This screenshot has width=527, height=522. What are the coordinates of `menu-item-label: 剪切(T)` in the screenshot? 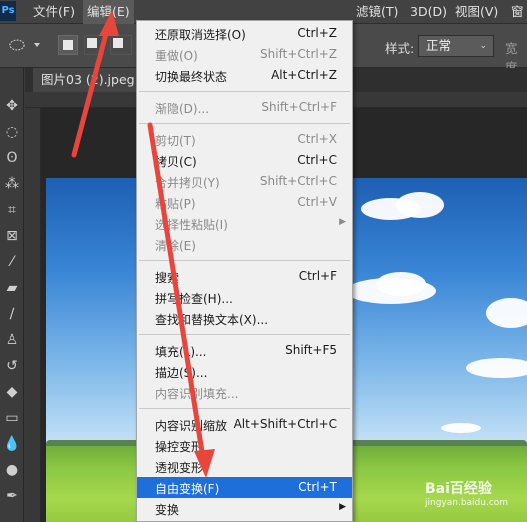 It's located at (175, 141).